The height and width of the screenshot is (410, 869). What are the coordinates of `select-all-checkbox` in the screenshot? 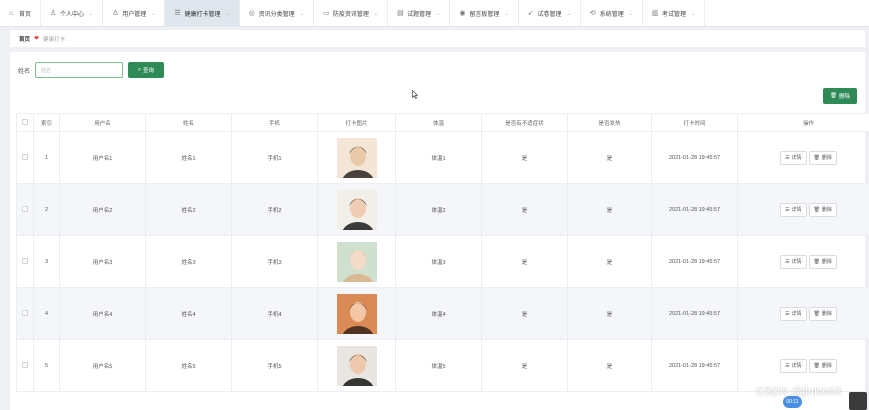 It's located at (25, 121).